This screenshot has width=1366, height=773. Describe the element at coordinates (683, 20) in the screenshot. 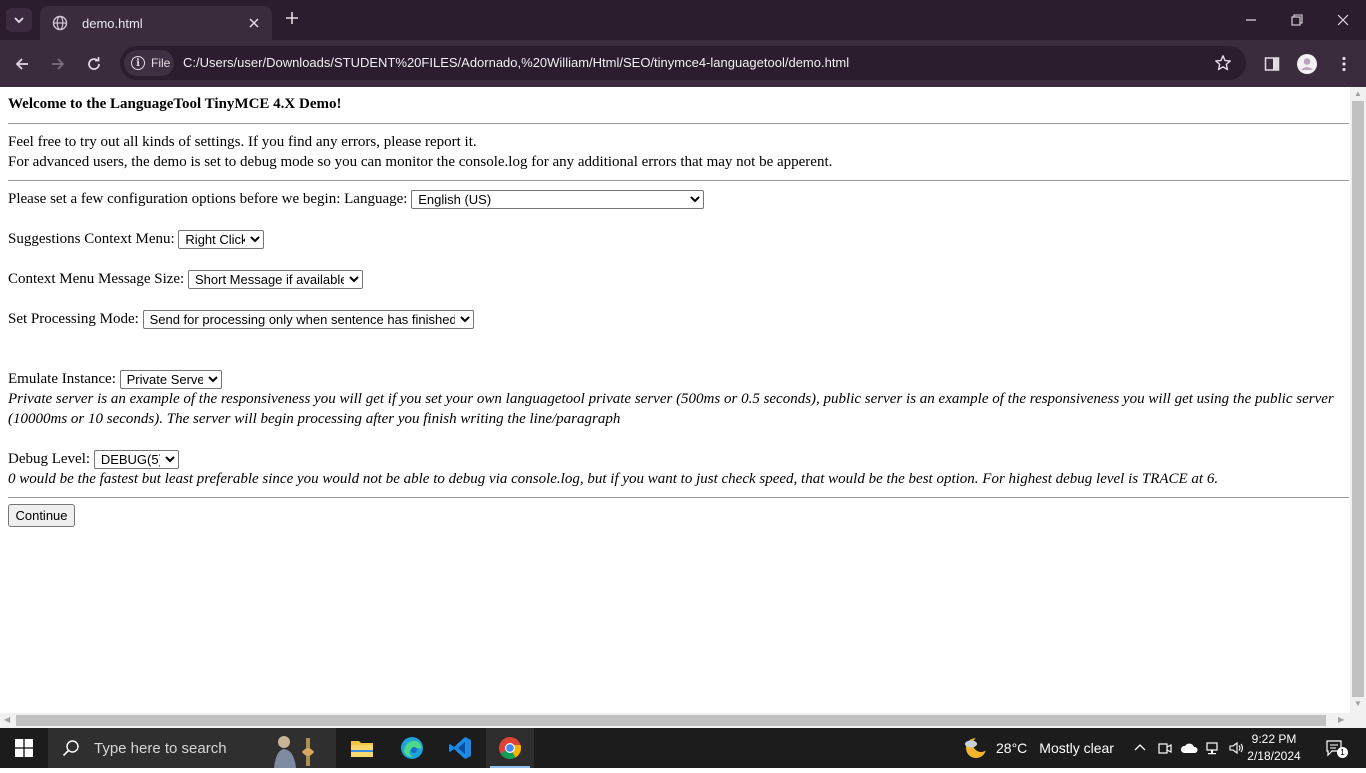

I see `browser-tab-strip: demo.html` at that location.